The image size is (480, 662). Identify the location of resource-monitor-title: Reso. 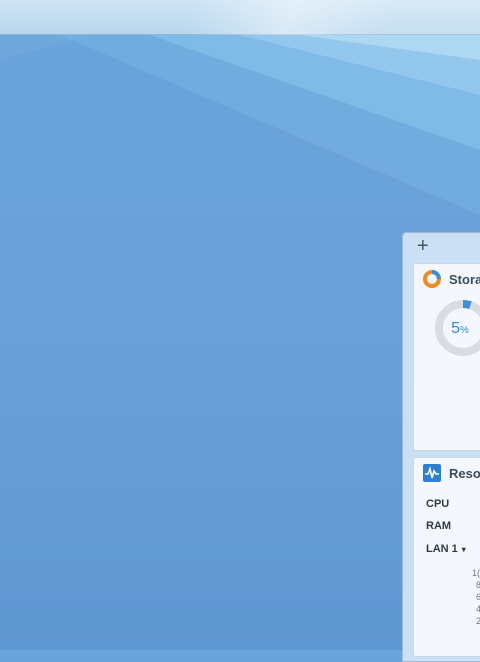
(464, 473).